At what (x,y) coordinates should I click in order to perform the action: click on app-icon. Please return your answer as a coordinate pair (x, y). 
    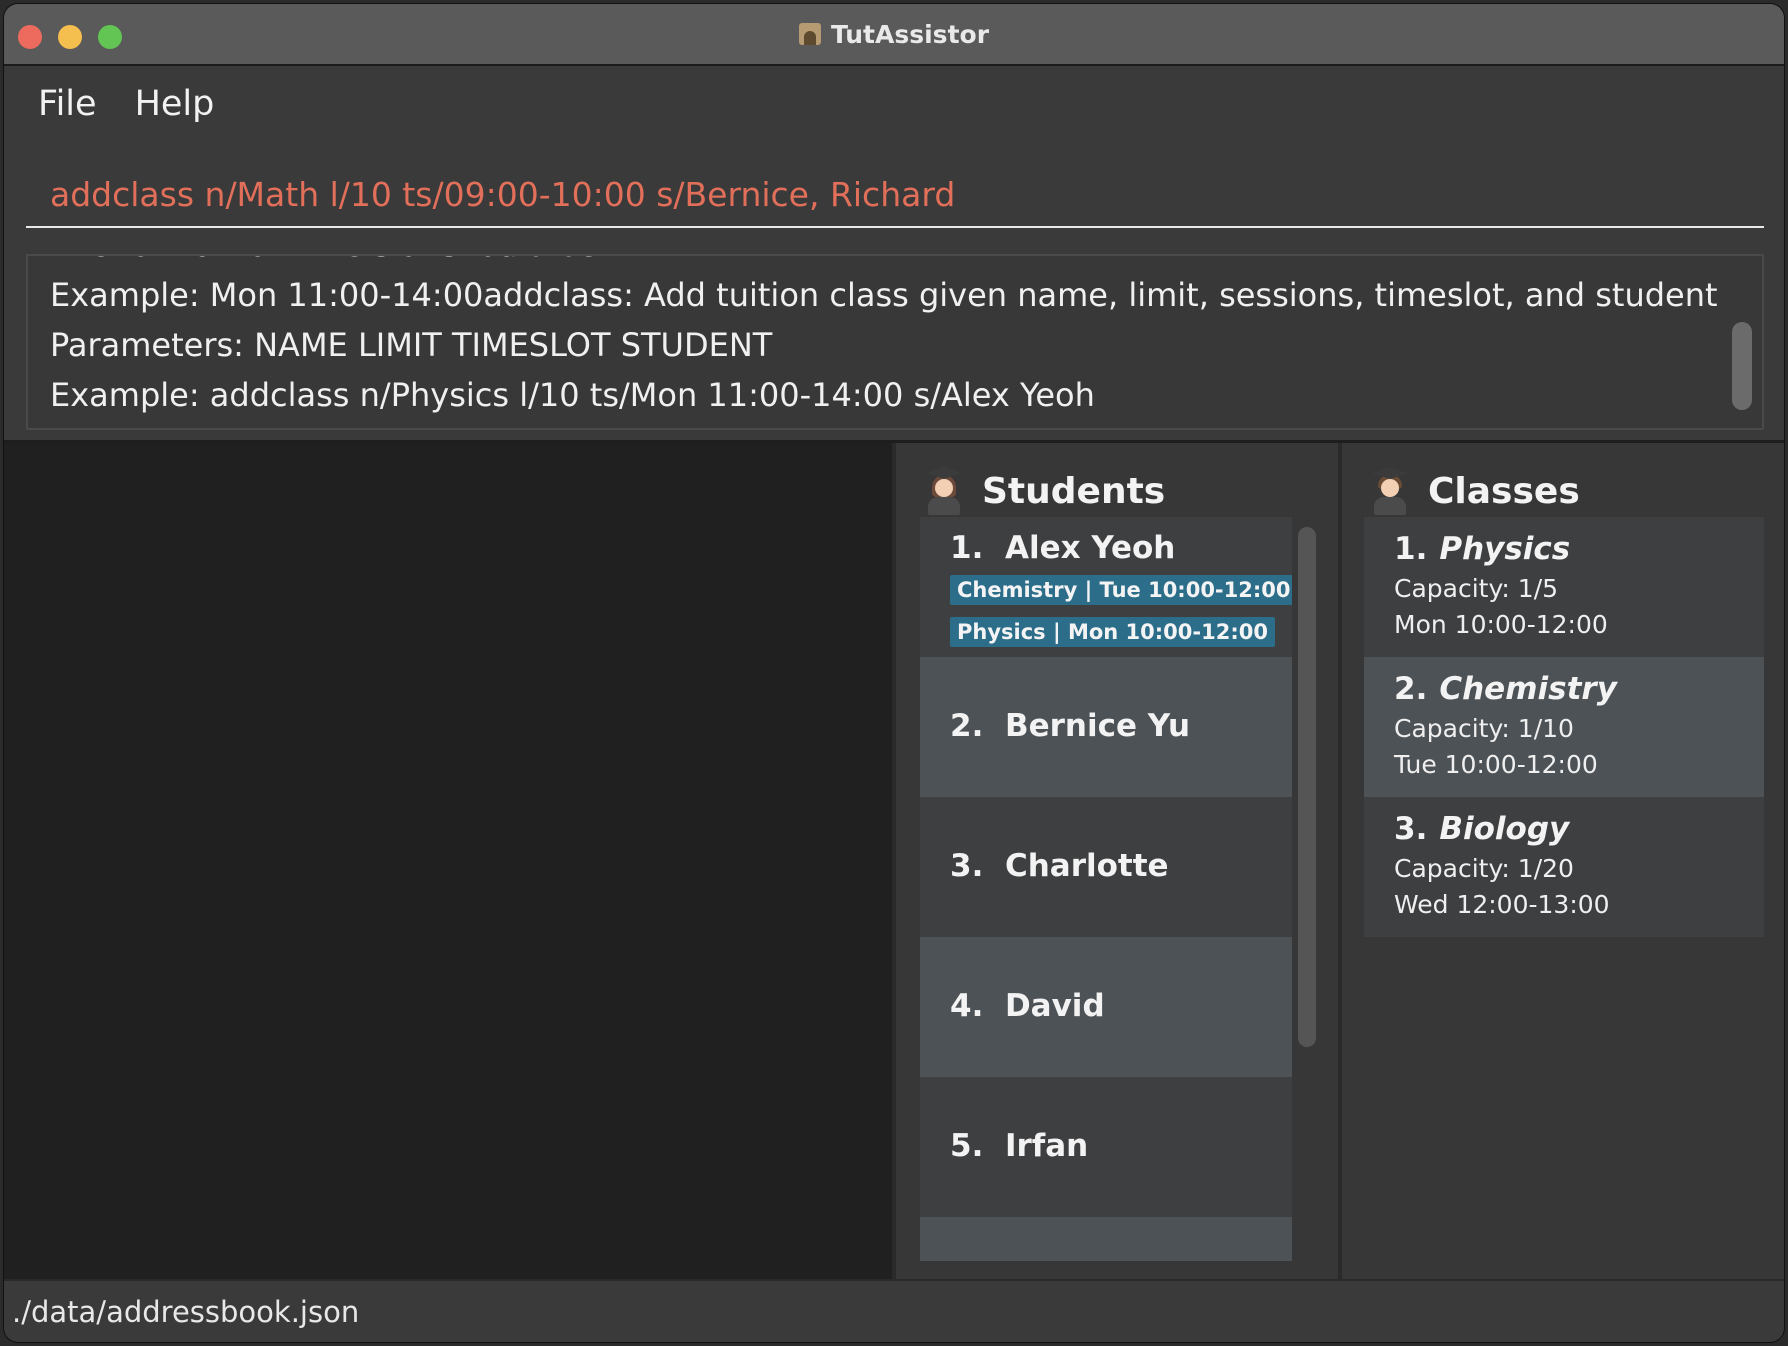
    Looking at the image, I should click on (809, 34).